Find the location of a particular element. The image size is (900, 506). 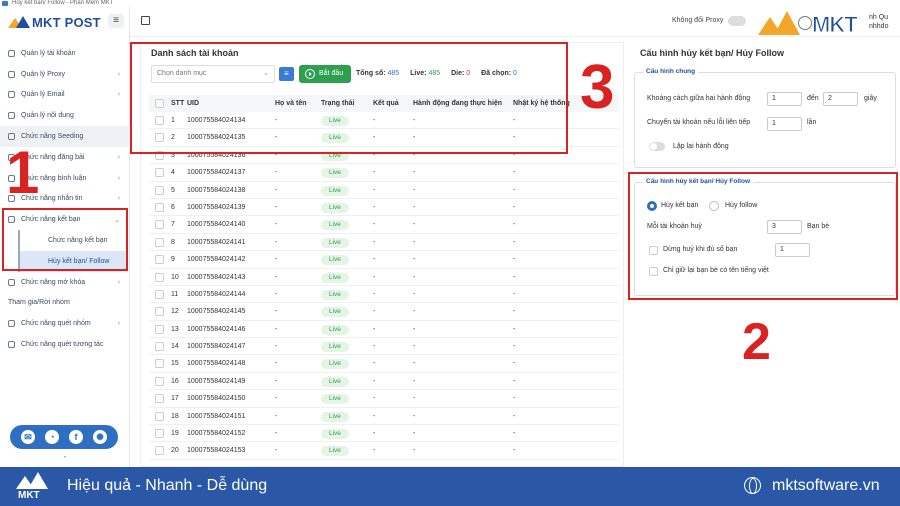

table-row: 16 100075584024149 - Live - - - is located at coordinates (384, 382).